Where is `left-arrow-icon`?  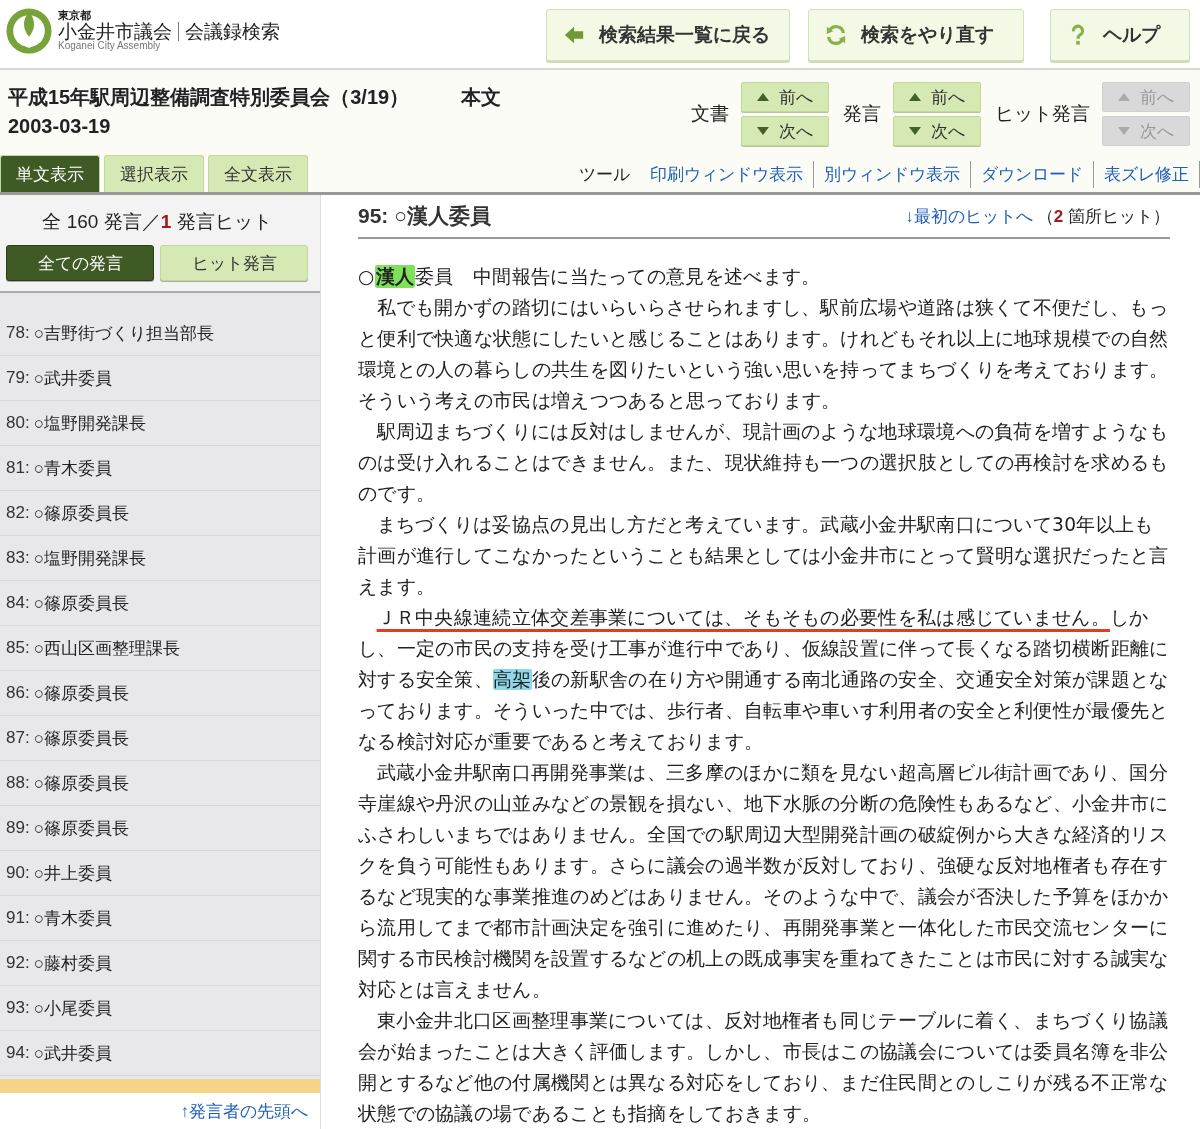
left-arrow-icon is located at coordinates (574, 35).